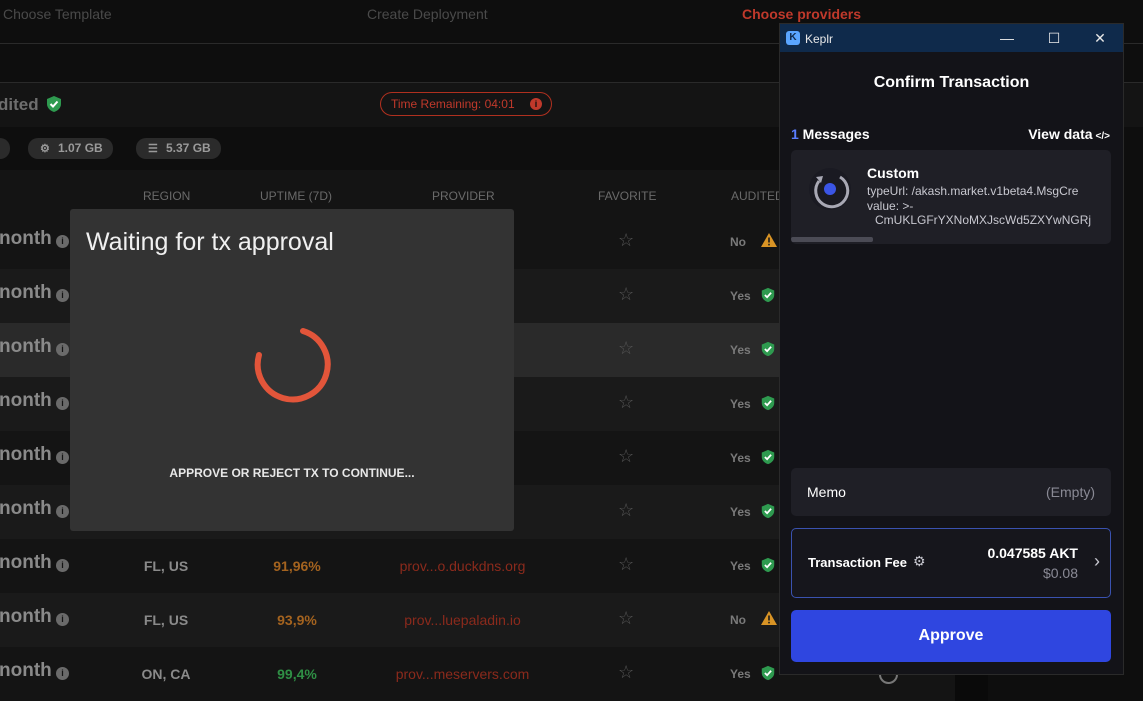  What do you see at coordinates (1100, 38) in the screenshot?
I see `close-icon: ✕` at bounding box center [1100, 38].